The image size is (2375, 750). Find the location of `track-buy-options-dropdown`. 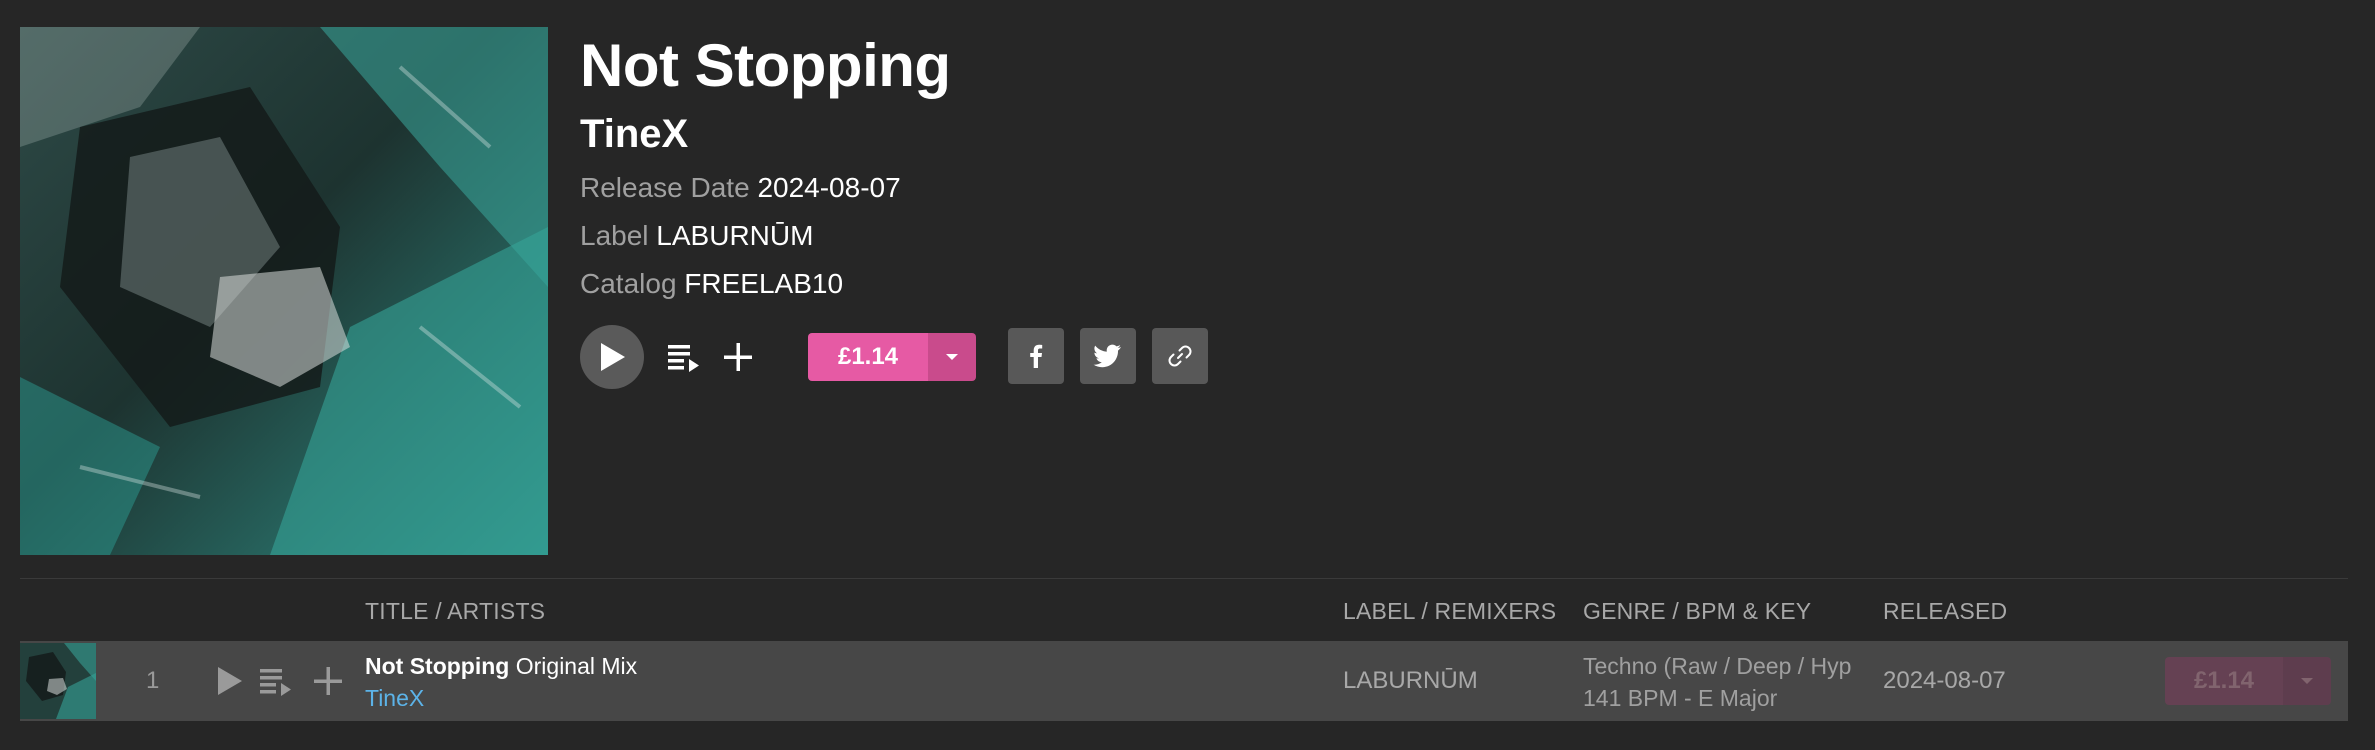

track-buy-options-dropdown is located at coordinates (2307, 681).